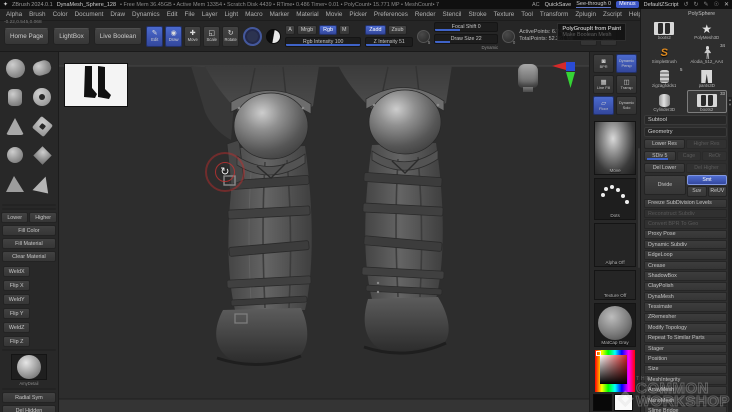  I want to click on del-higher-button: Del Higher, so click(706, 167).